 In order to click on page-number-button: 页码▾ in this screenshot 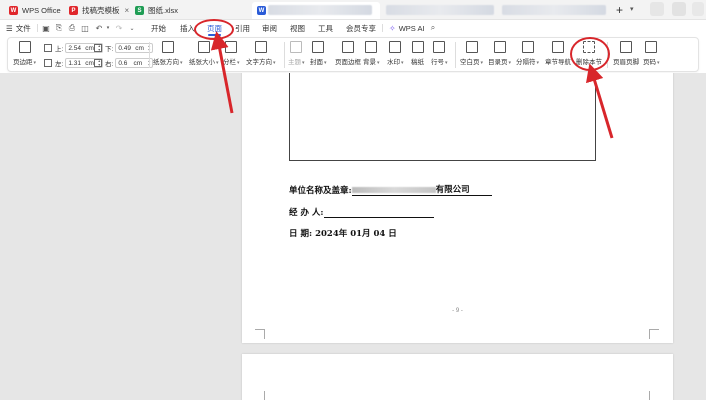, I will do `click(651, 53)`.